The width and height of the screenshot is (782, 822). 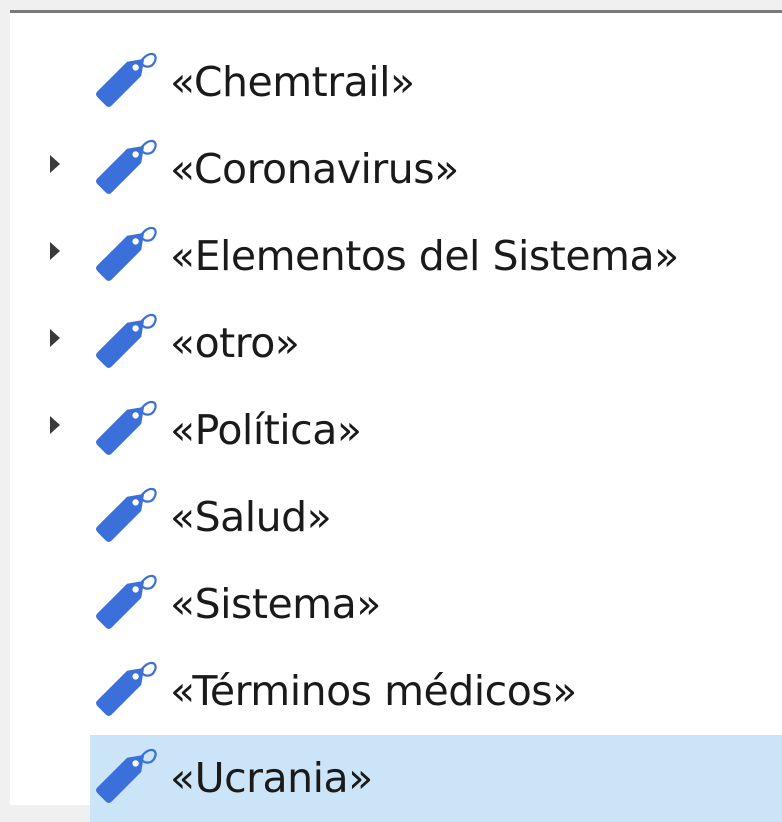 What do you see at coordinates (5, 409) in the screenshot?
I see `window-frame-left` at bounding box center [5, 409].